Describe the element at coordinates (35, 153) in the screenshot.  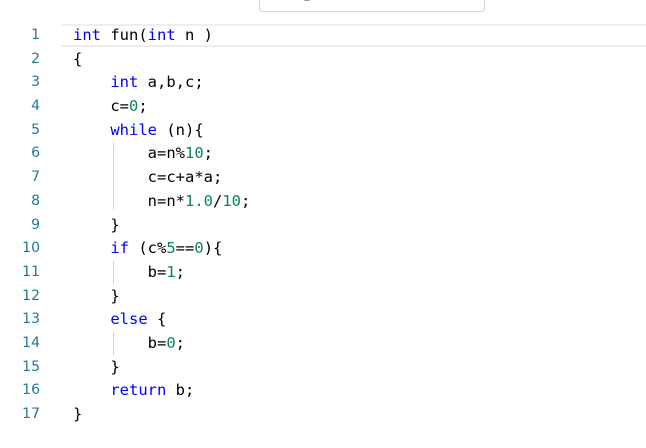
I see `line-number: 6` at that location.